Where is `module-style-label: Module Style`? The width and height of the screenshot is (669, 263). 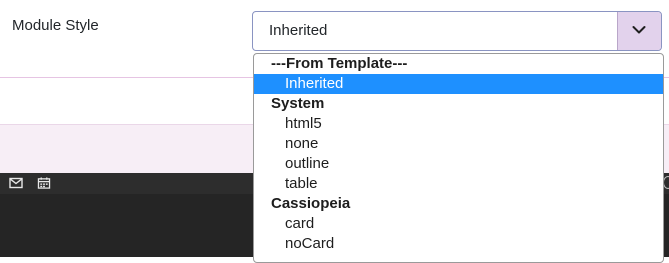
module-style-label: Module Style is located at coordinates (55, 25).